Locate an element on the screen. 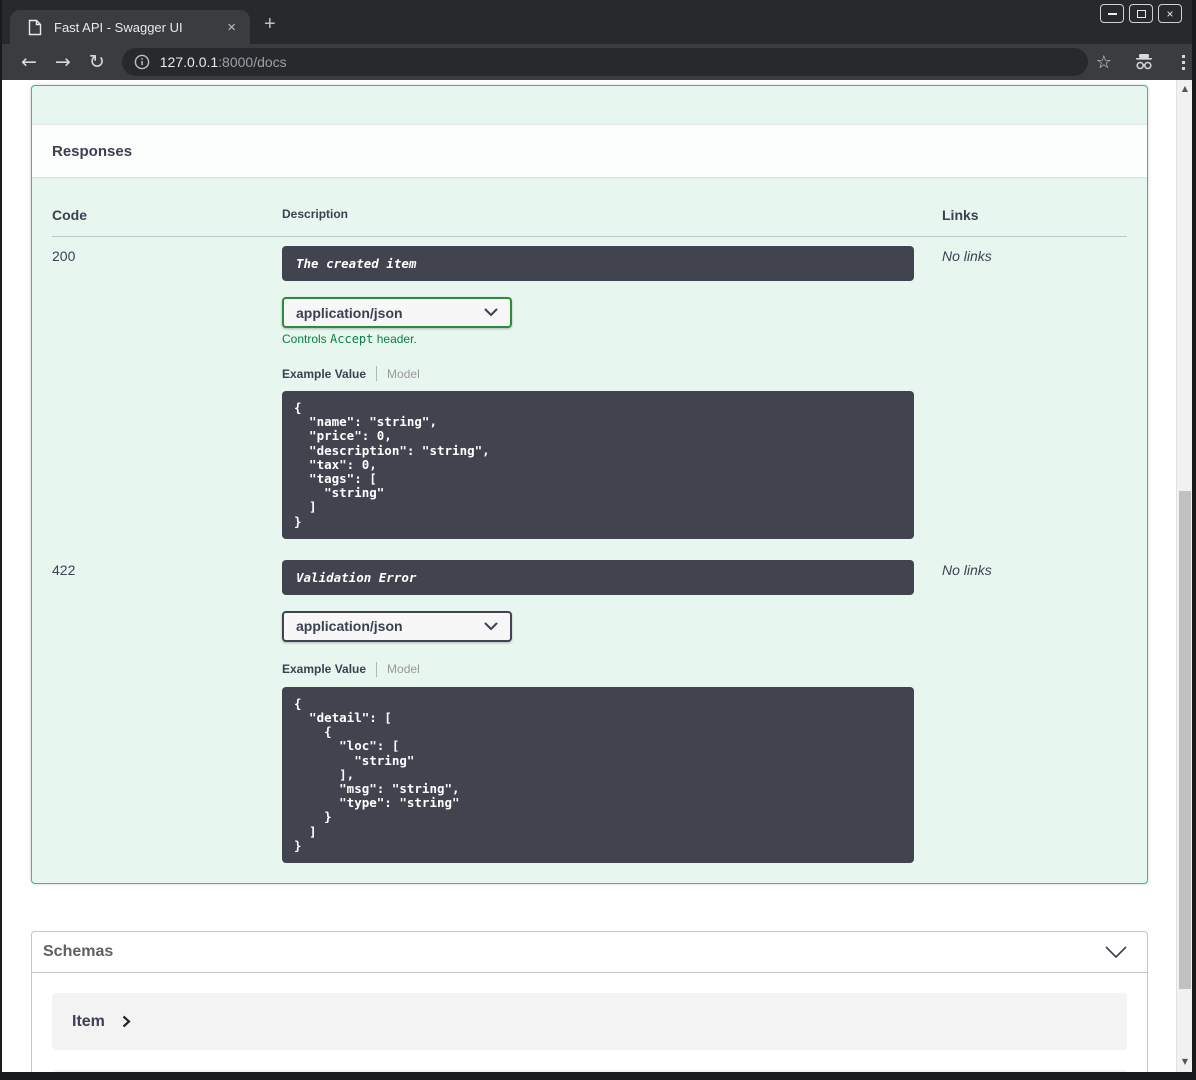 The width and height of the screenshot is (1196, 1080). scroll-down-icon: ▼ is located at coordinates (1184, 1061).